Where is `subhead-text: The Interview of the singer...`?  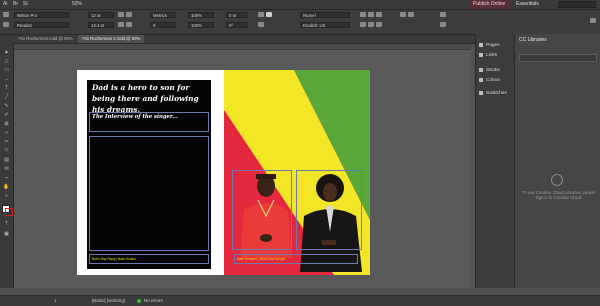
subhead-text: The Interview of the singer... is located at coordinates (149, 117).